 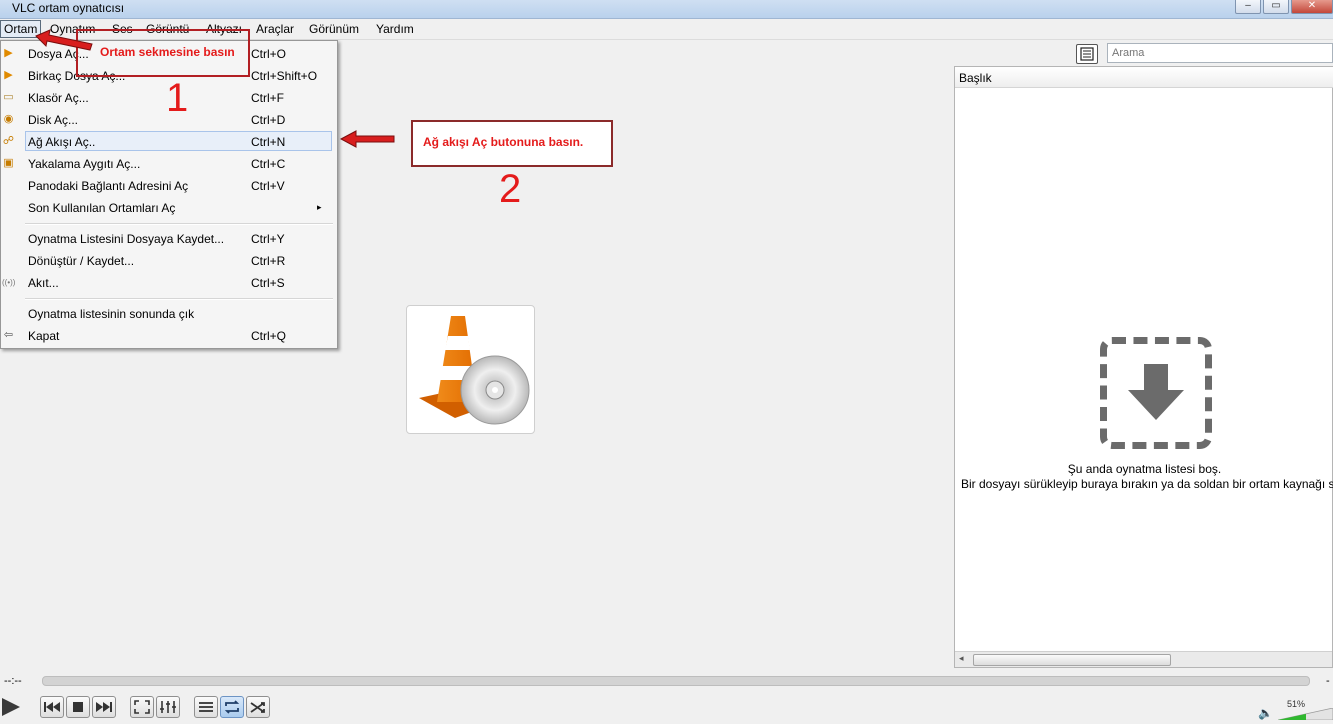 I want to click on loop-icon, so click(x=232, y=707).